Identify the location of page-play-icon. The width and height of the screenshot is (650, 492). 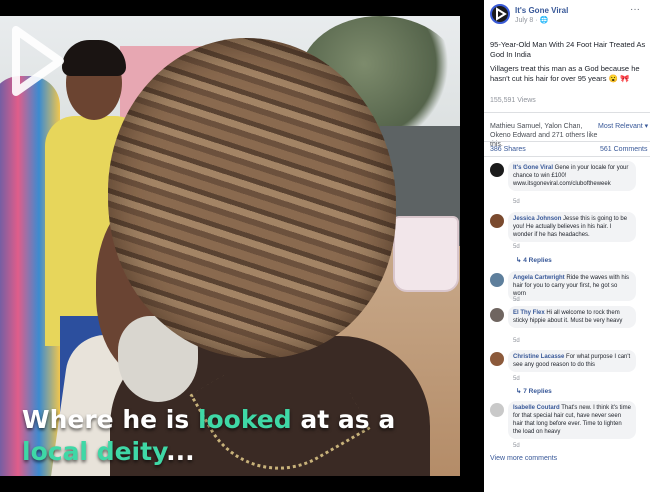
(501, 14).